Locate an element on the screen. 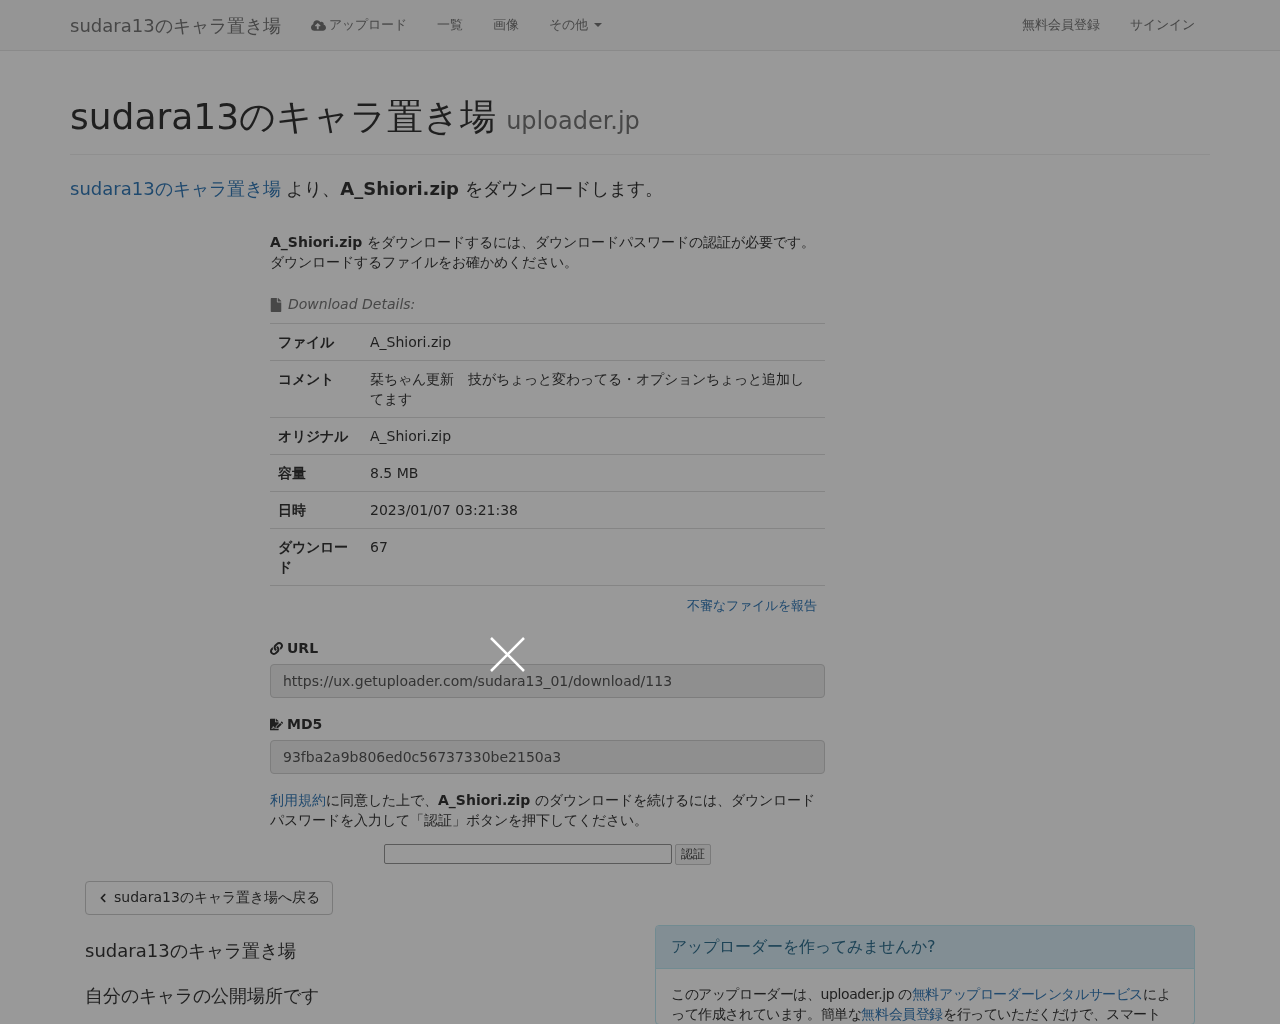  row-label: ファイル is located at coordinates (306, 342).